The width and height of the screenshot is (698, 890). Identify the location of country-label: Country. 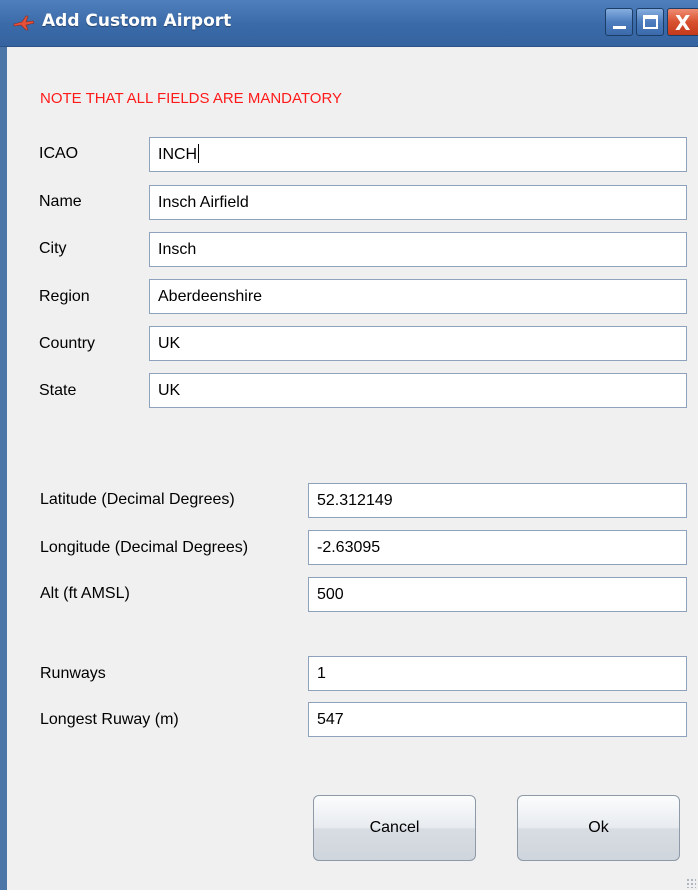
(67, 343).